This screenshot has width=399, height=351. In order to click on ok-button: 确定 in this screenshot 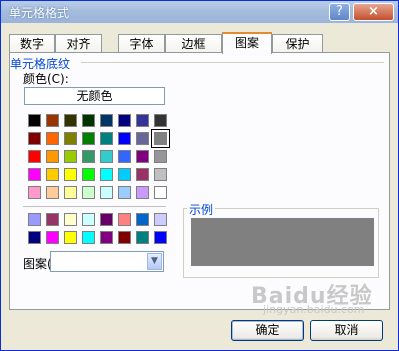, I will do `click(267, 330)`.